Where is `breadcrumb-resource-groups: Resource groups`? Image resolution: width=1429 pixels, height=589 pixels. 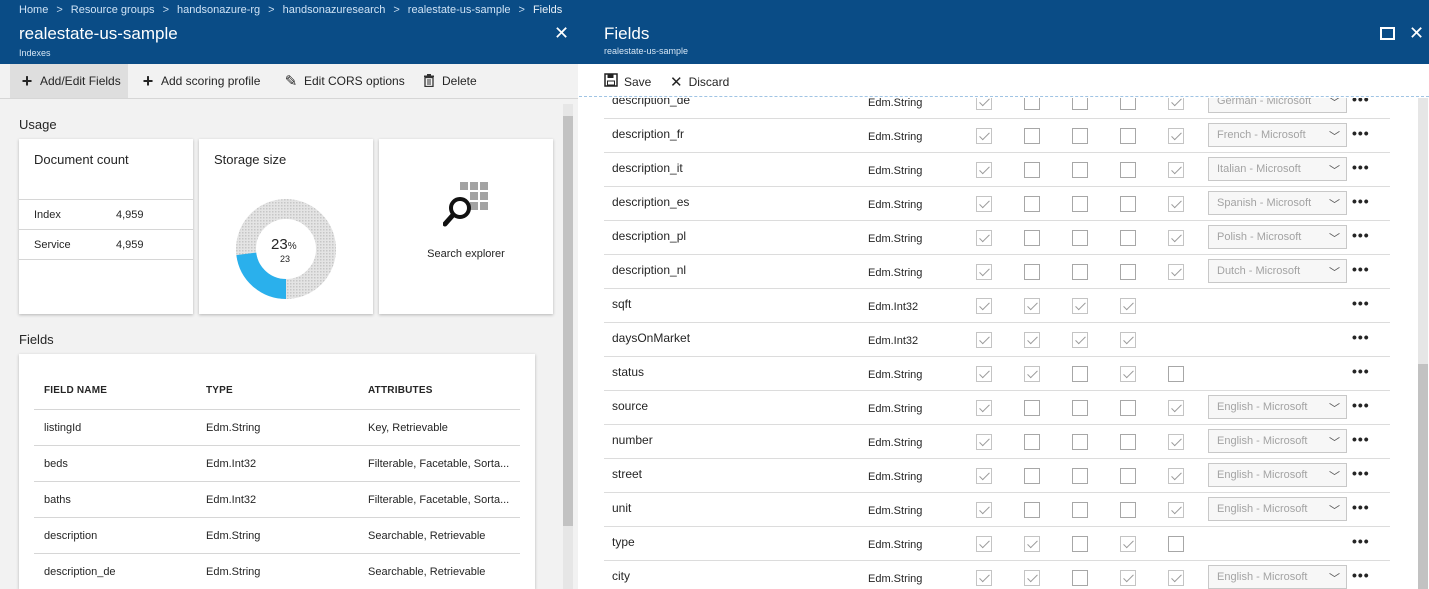 breadcrumb-resource-groups: Resource groups is located at coordinates (113, 10).